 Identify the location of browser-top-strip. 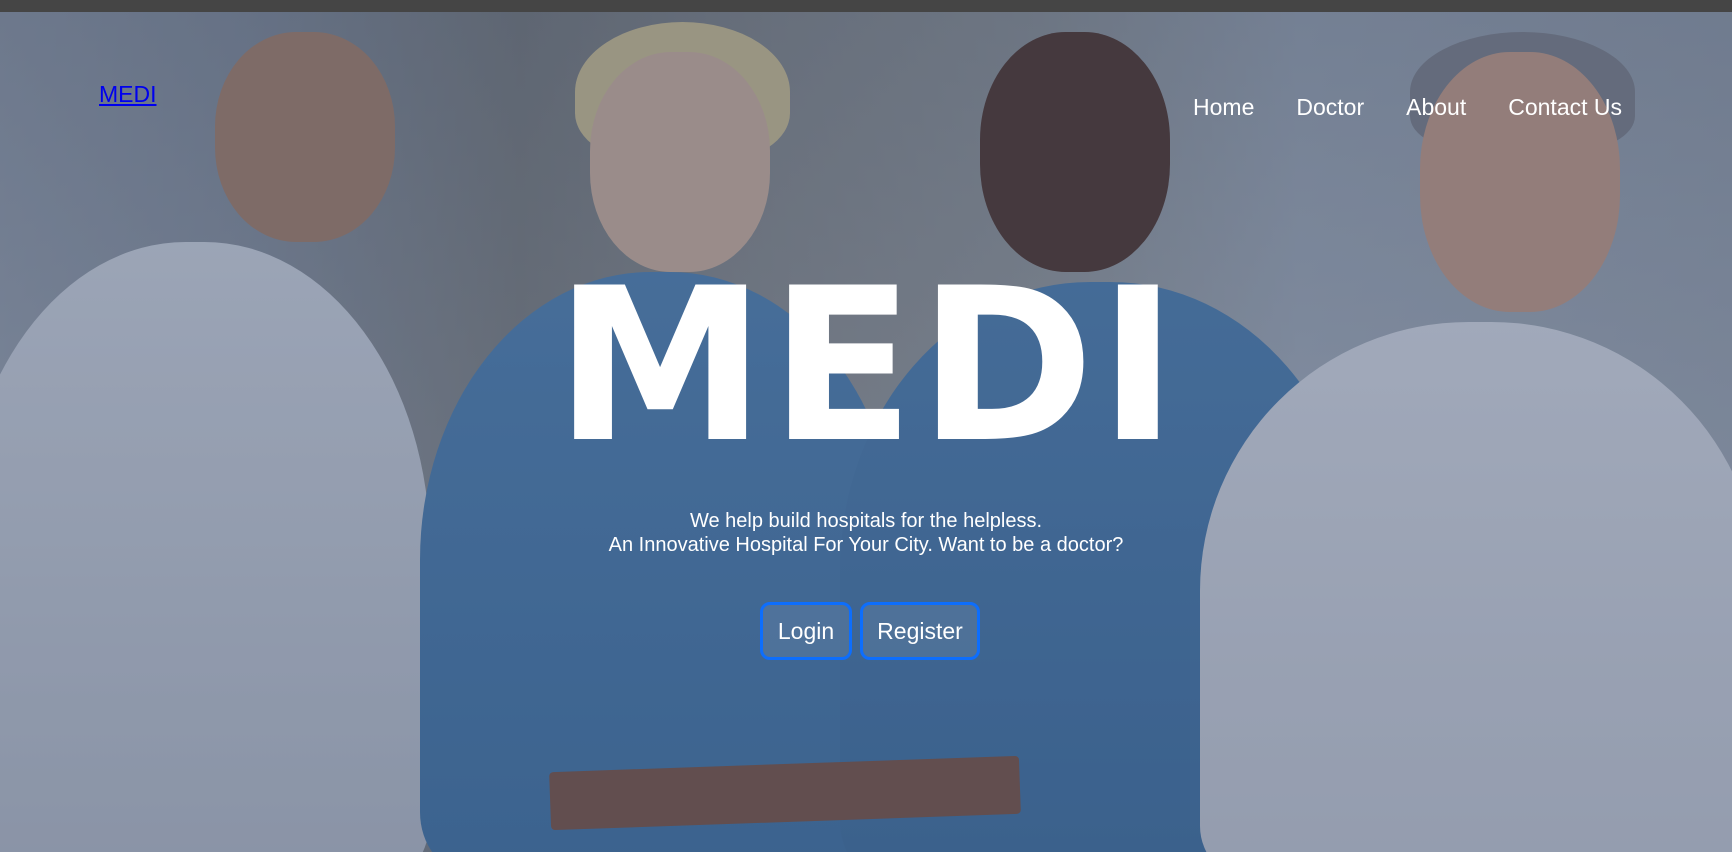
(866, 6).